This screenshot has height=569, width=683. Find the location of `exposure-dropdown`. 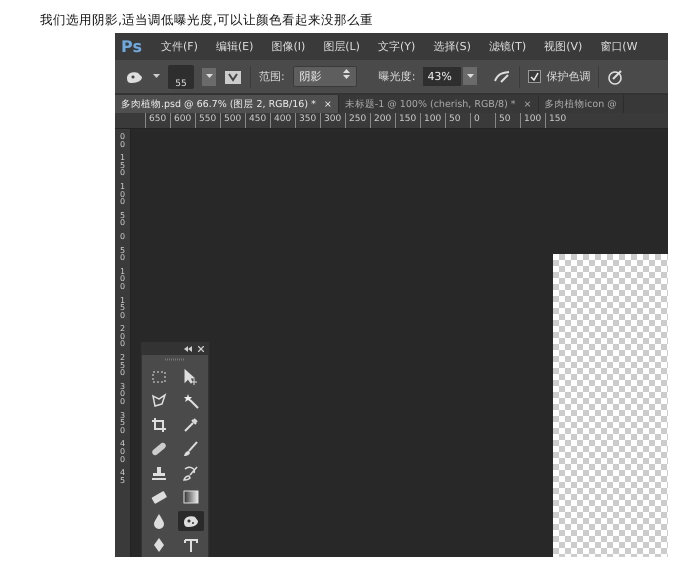

exposure-dropdown is located at coordinates (470, 76).